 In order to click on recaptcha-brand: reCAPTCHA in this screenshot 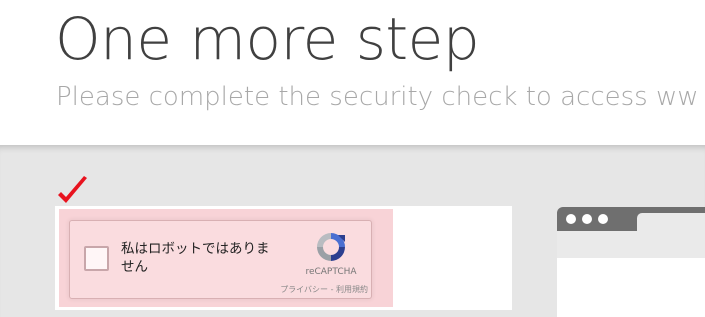, I will do `click(331, 272)`.